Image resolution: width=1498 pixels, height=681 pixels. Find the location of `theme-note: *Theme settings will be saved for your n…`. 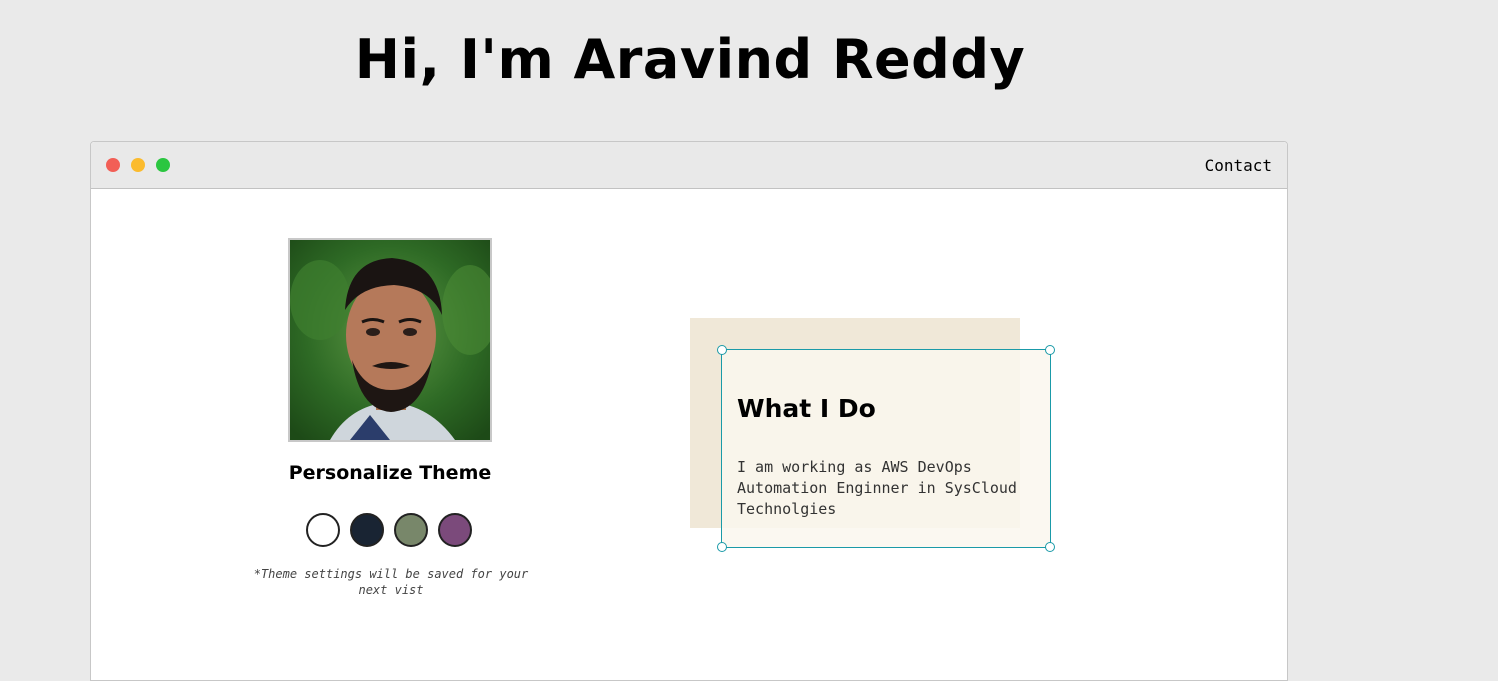

theme-note: *Theme settings will be saved for your n… is located at coordinates (391, 582).